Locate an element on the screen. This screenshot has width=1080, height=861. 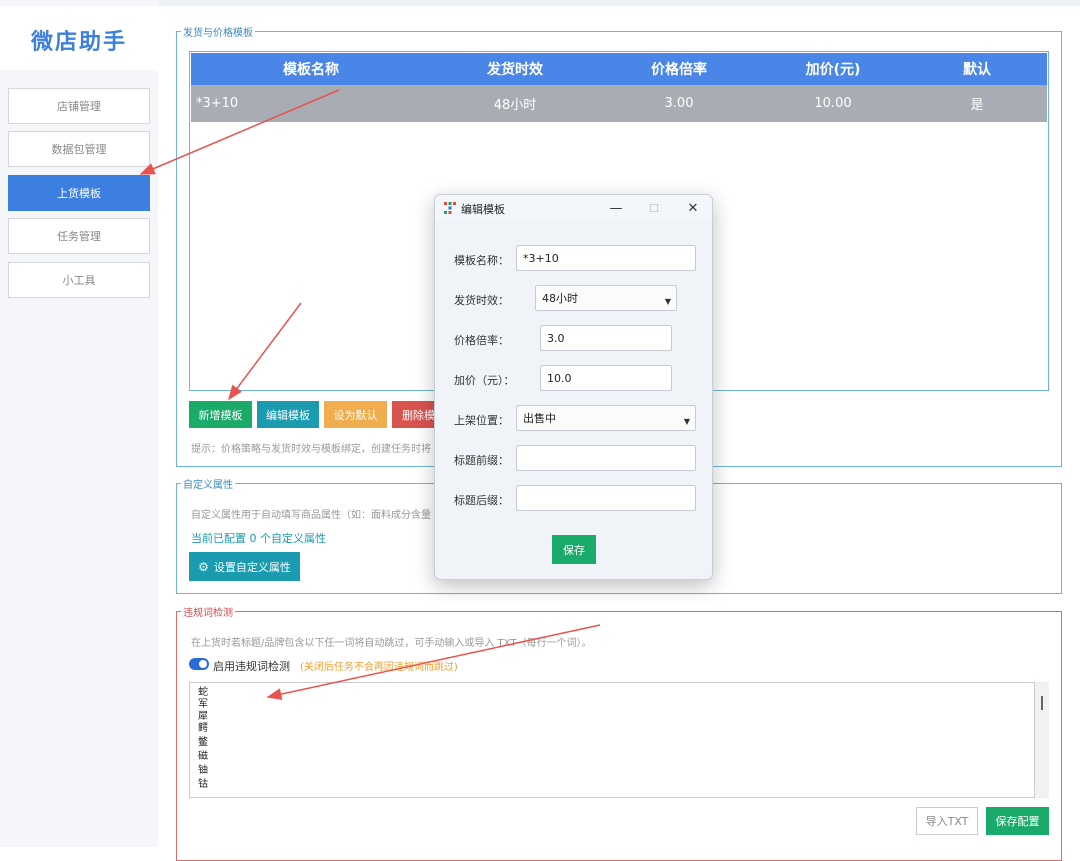
table-row: *3+10 48小时 3.00 10.00 是 is located at coordinates (619, 103).